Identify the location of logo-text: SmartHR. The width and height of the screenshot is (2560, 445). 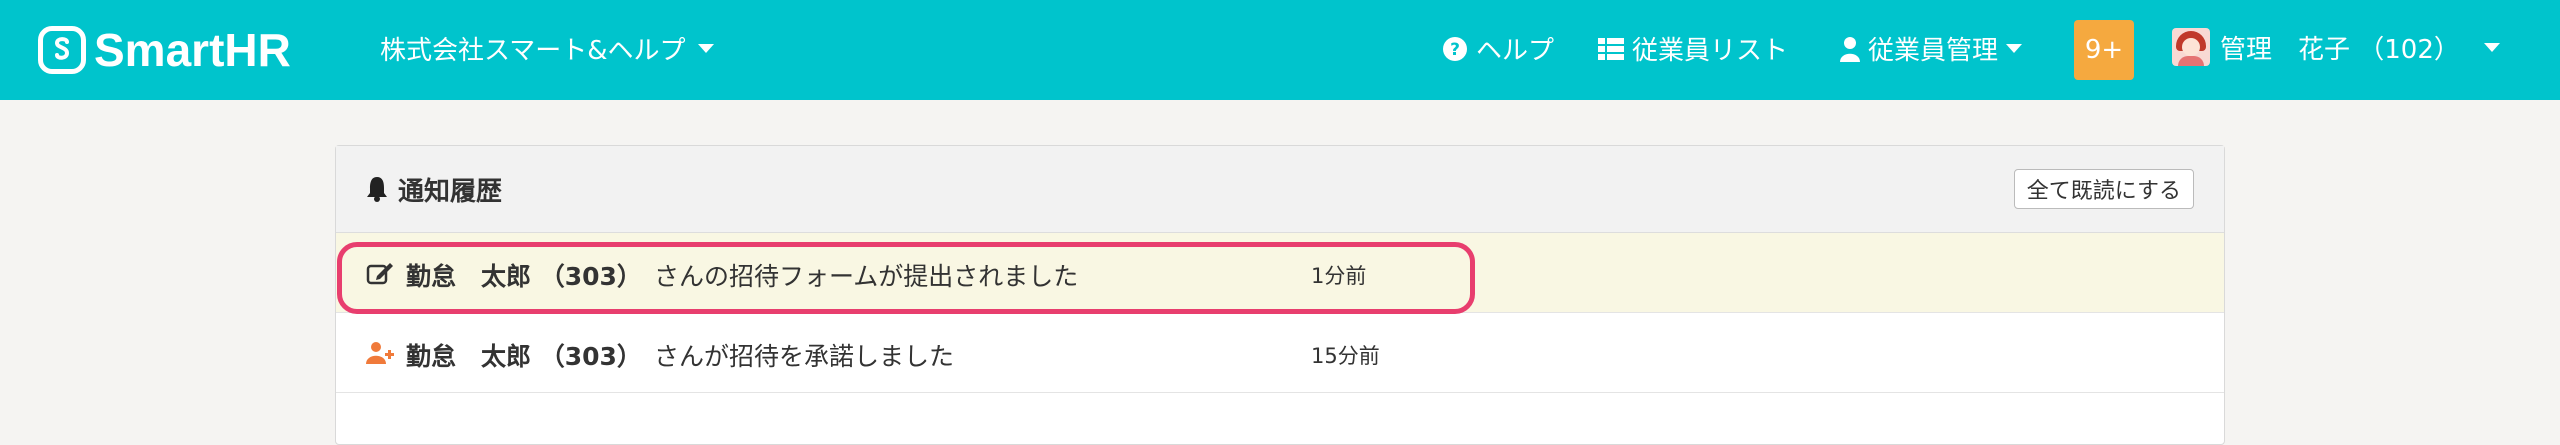
(192, 50).